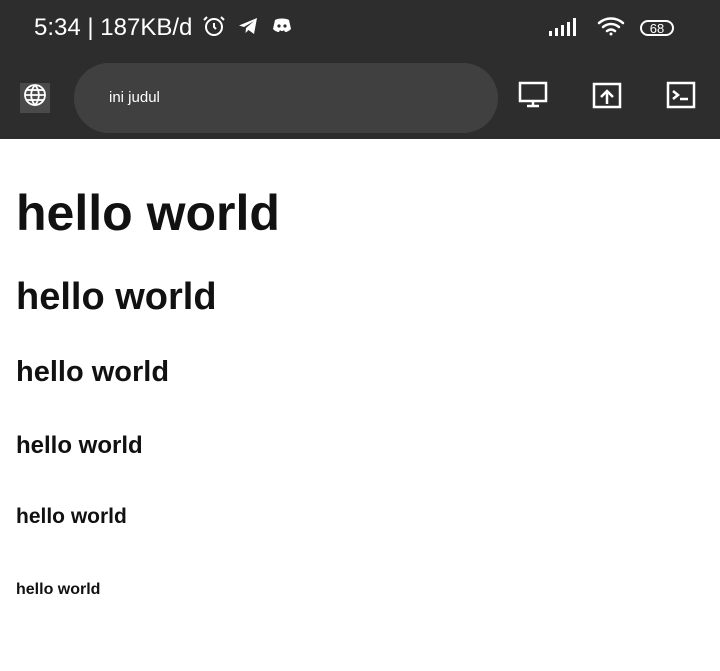 The height and width of the screenshot is (671, 720). What do you see at coordinates (360, 28) in the screenshot?
I see `status-bar: 5:34 | 187KB/d 68` at bounding box center [360, 28].